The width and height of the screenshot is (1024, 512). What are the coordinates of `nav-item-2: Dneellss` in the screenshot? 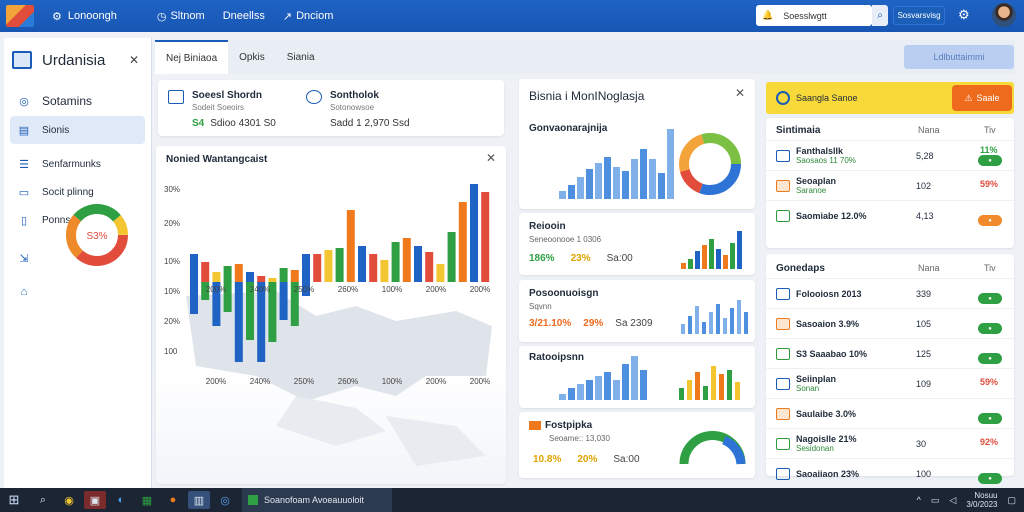 It's located at (244, 16).